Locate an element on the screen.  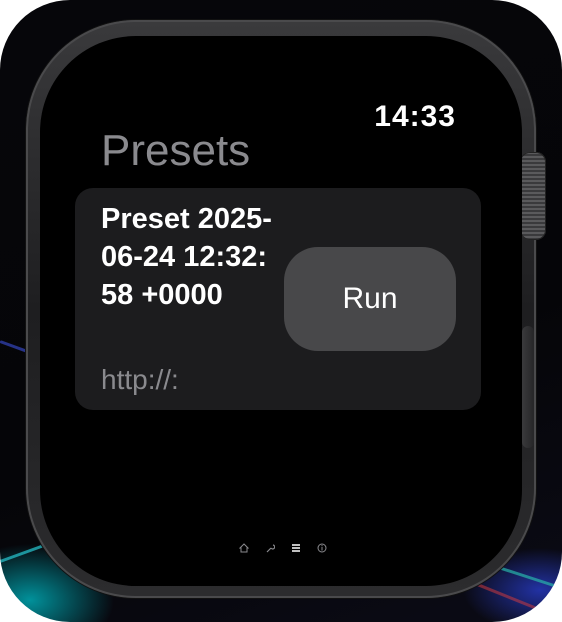
page-title: Presets is located at coordinates (176, 150).